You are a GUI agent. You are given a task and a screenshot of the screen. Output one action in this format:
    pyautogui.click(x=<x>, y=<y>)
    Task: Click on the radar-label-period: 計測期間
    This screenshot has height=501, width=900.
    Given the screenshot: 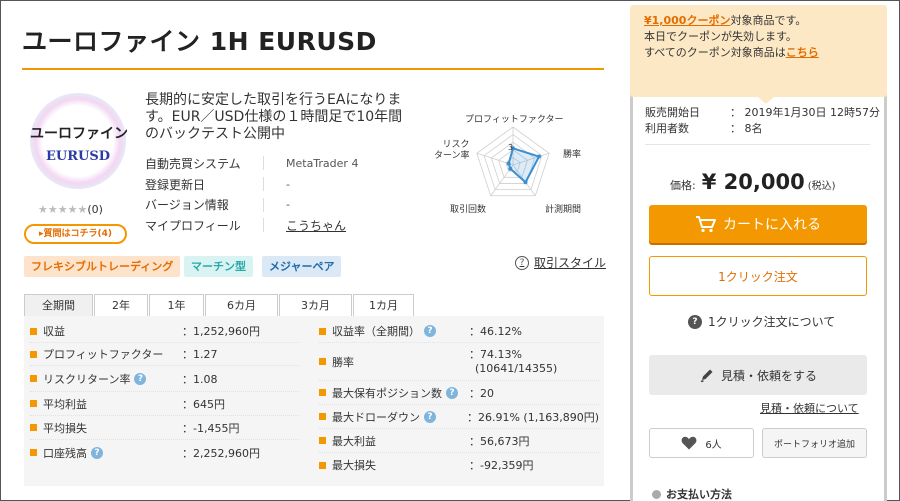 What is the action you would take?
    pyautogui.click(x=563, y=210)
    